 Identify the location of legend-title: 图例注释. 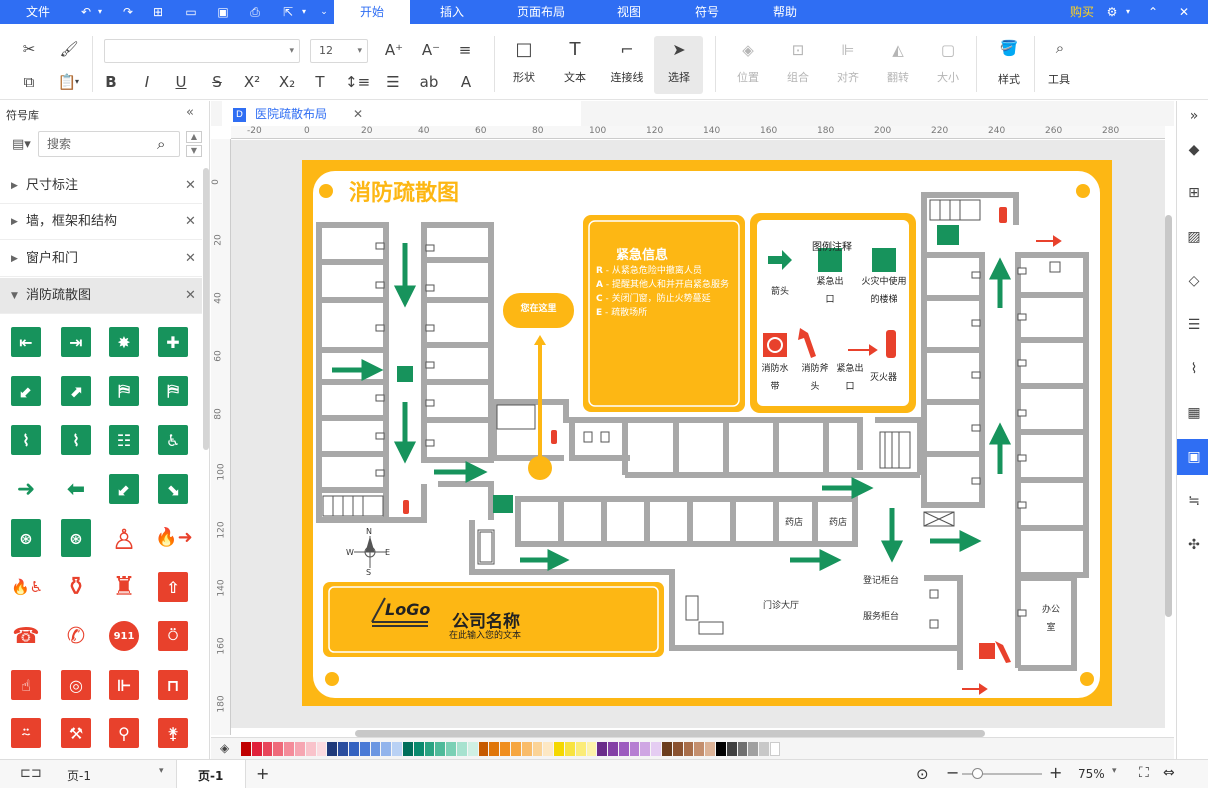
(832, 245).